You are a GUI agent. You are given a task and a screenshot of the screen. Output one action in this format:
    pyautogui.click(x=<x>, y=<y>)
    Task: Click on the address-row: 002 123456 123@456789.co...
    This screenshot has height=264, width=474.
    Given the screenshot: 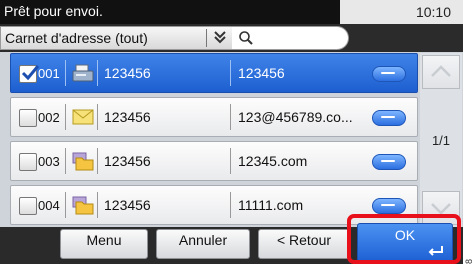 What is the action you would take?
    pyautogui.click(x=214, y=117)
    